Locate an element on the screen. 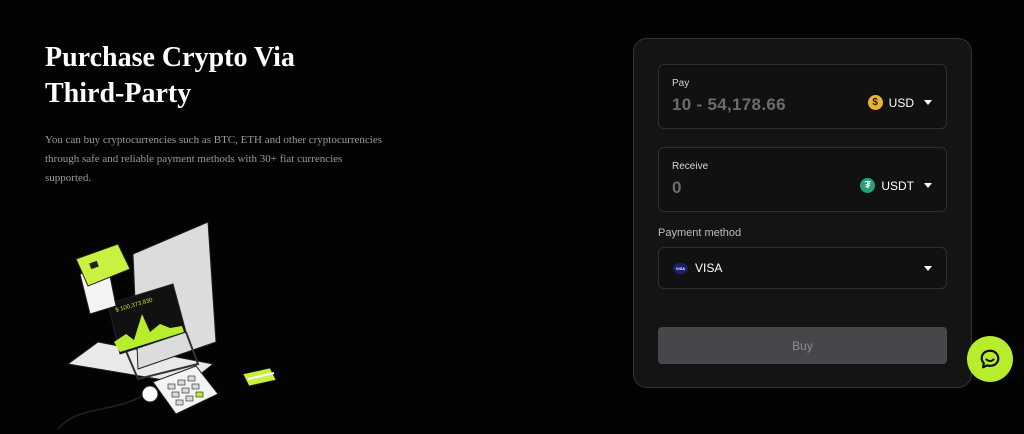 The height and width of the screenshot is (434, 1024). dollar-coin-icon: $ is located at coordinates (875, 102).